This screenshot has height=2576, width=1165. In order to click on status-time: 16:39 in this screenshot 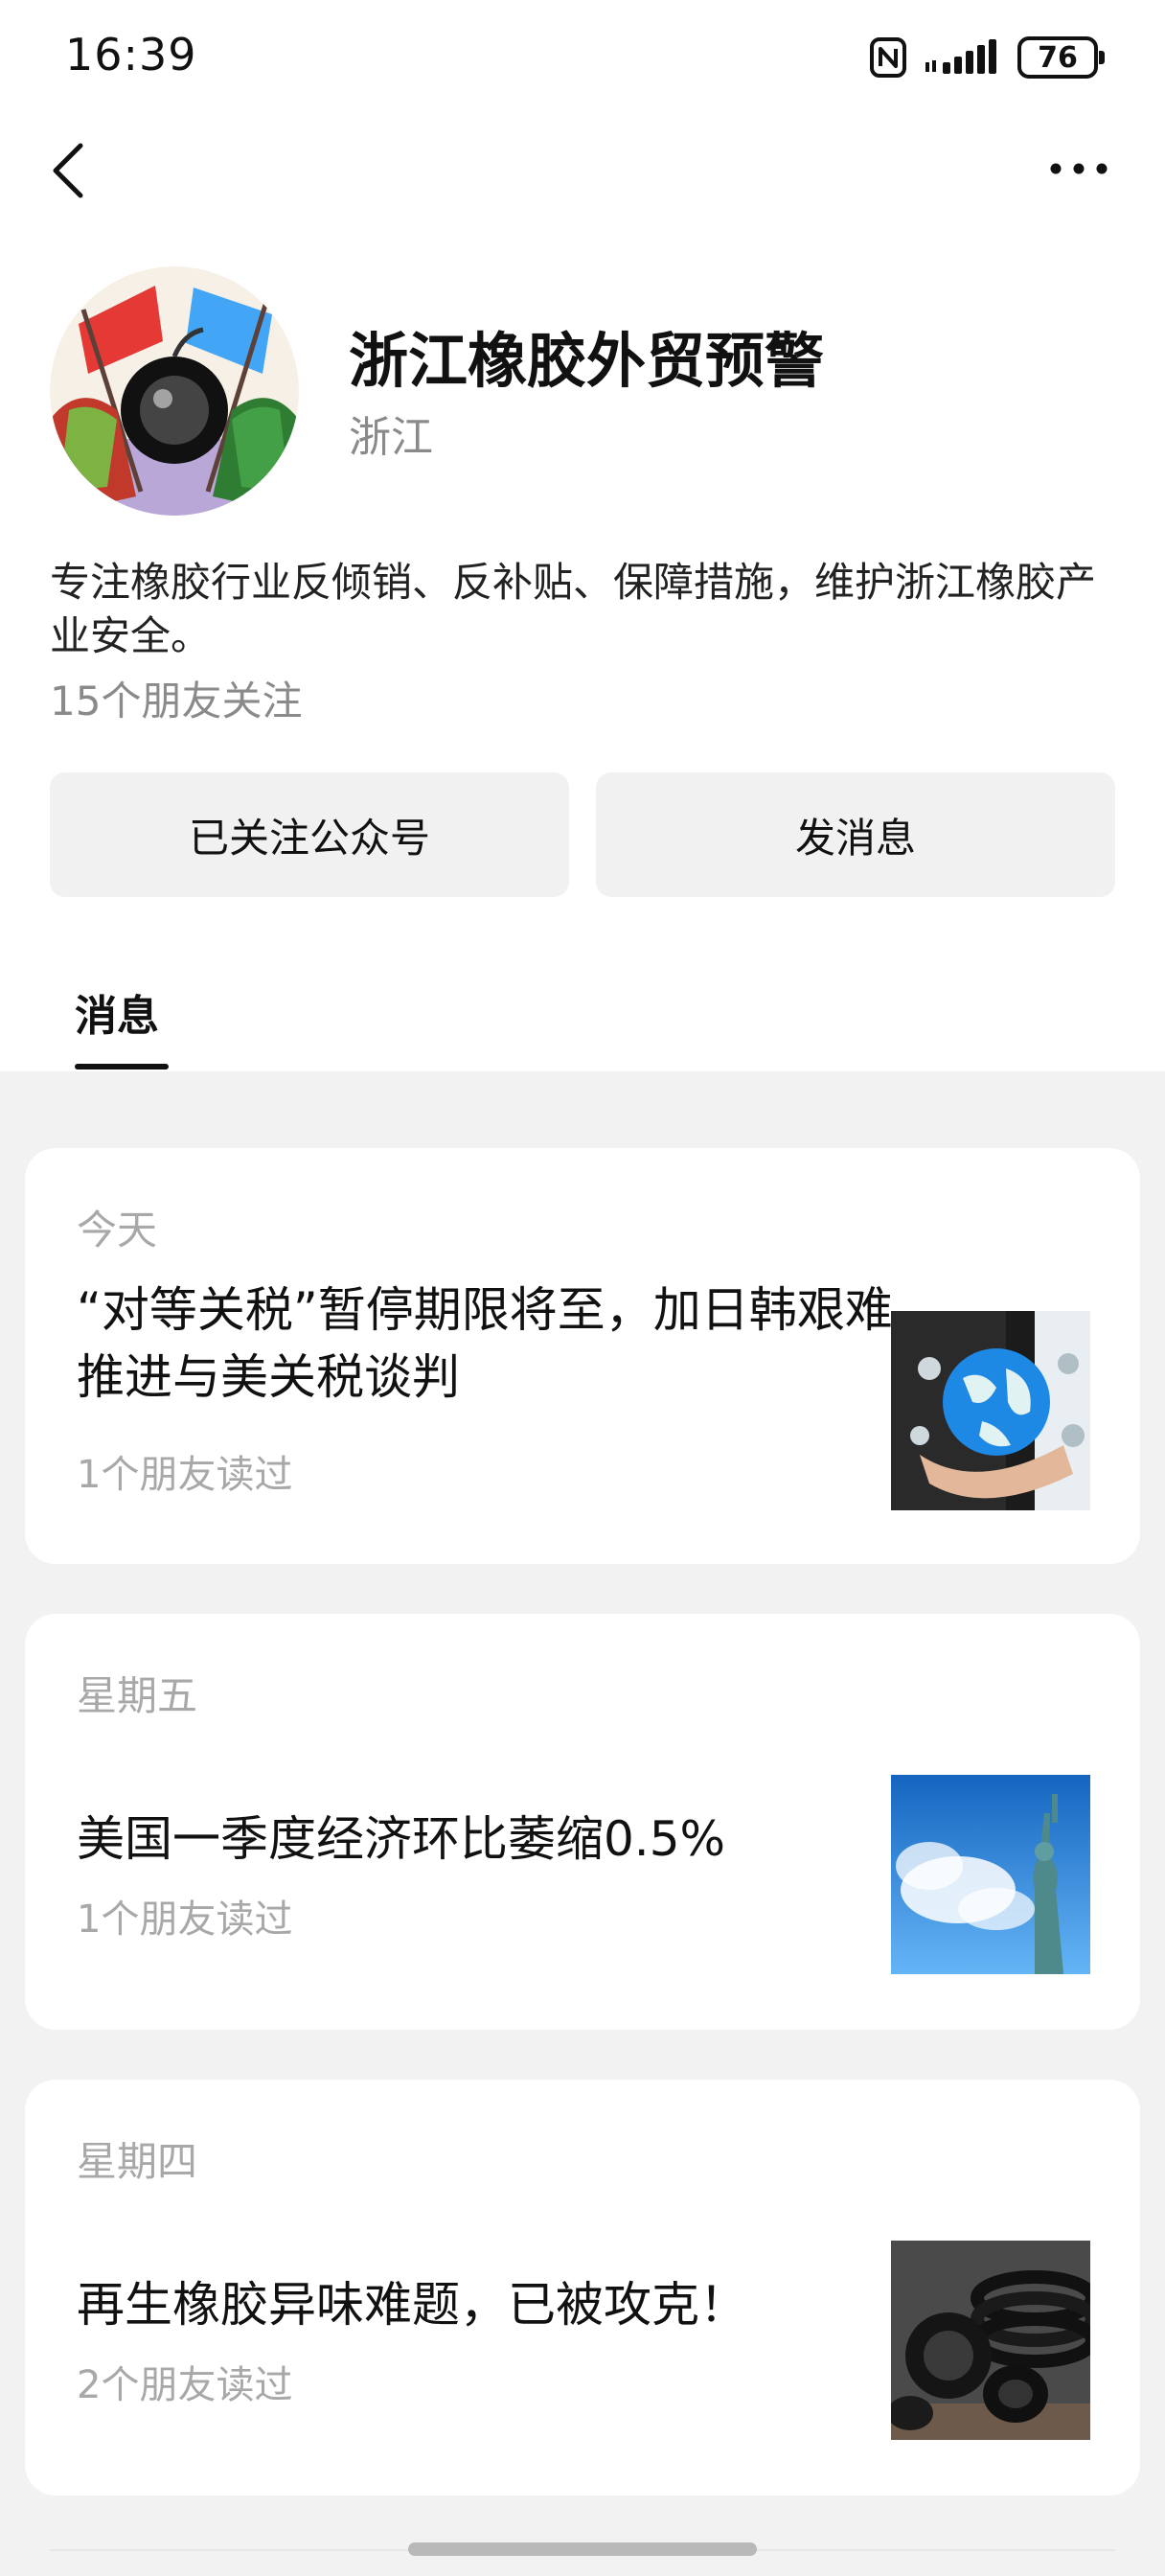, I will do `click(131, 54)`.